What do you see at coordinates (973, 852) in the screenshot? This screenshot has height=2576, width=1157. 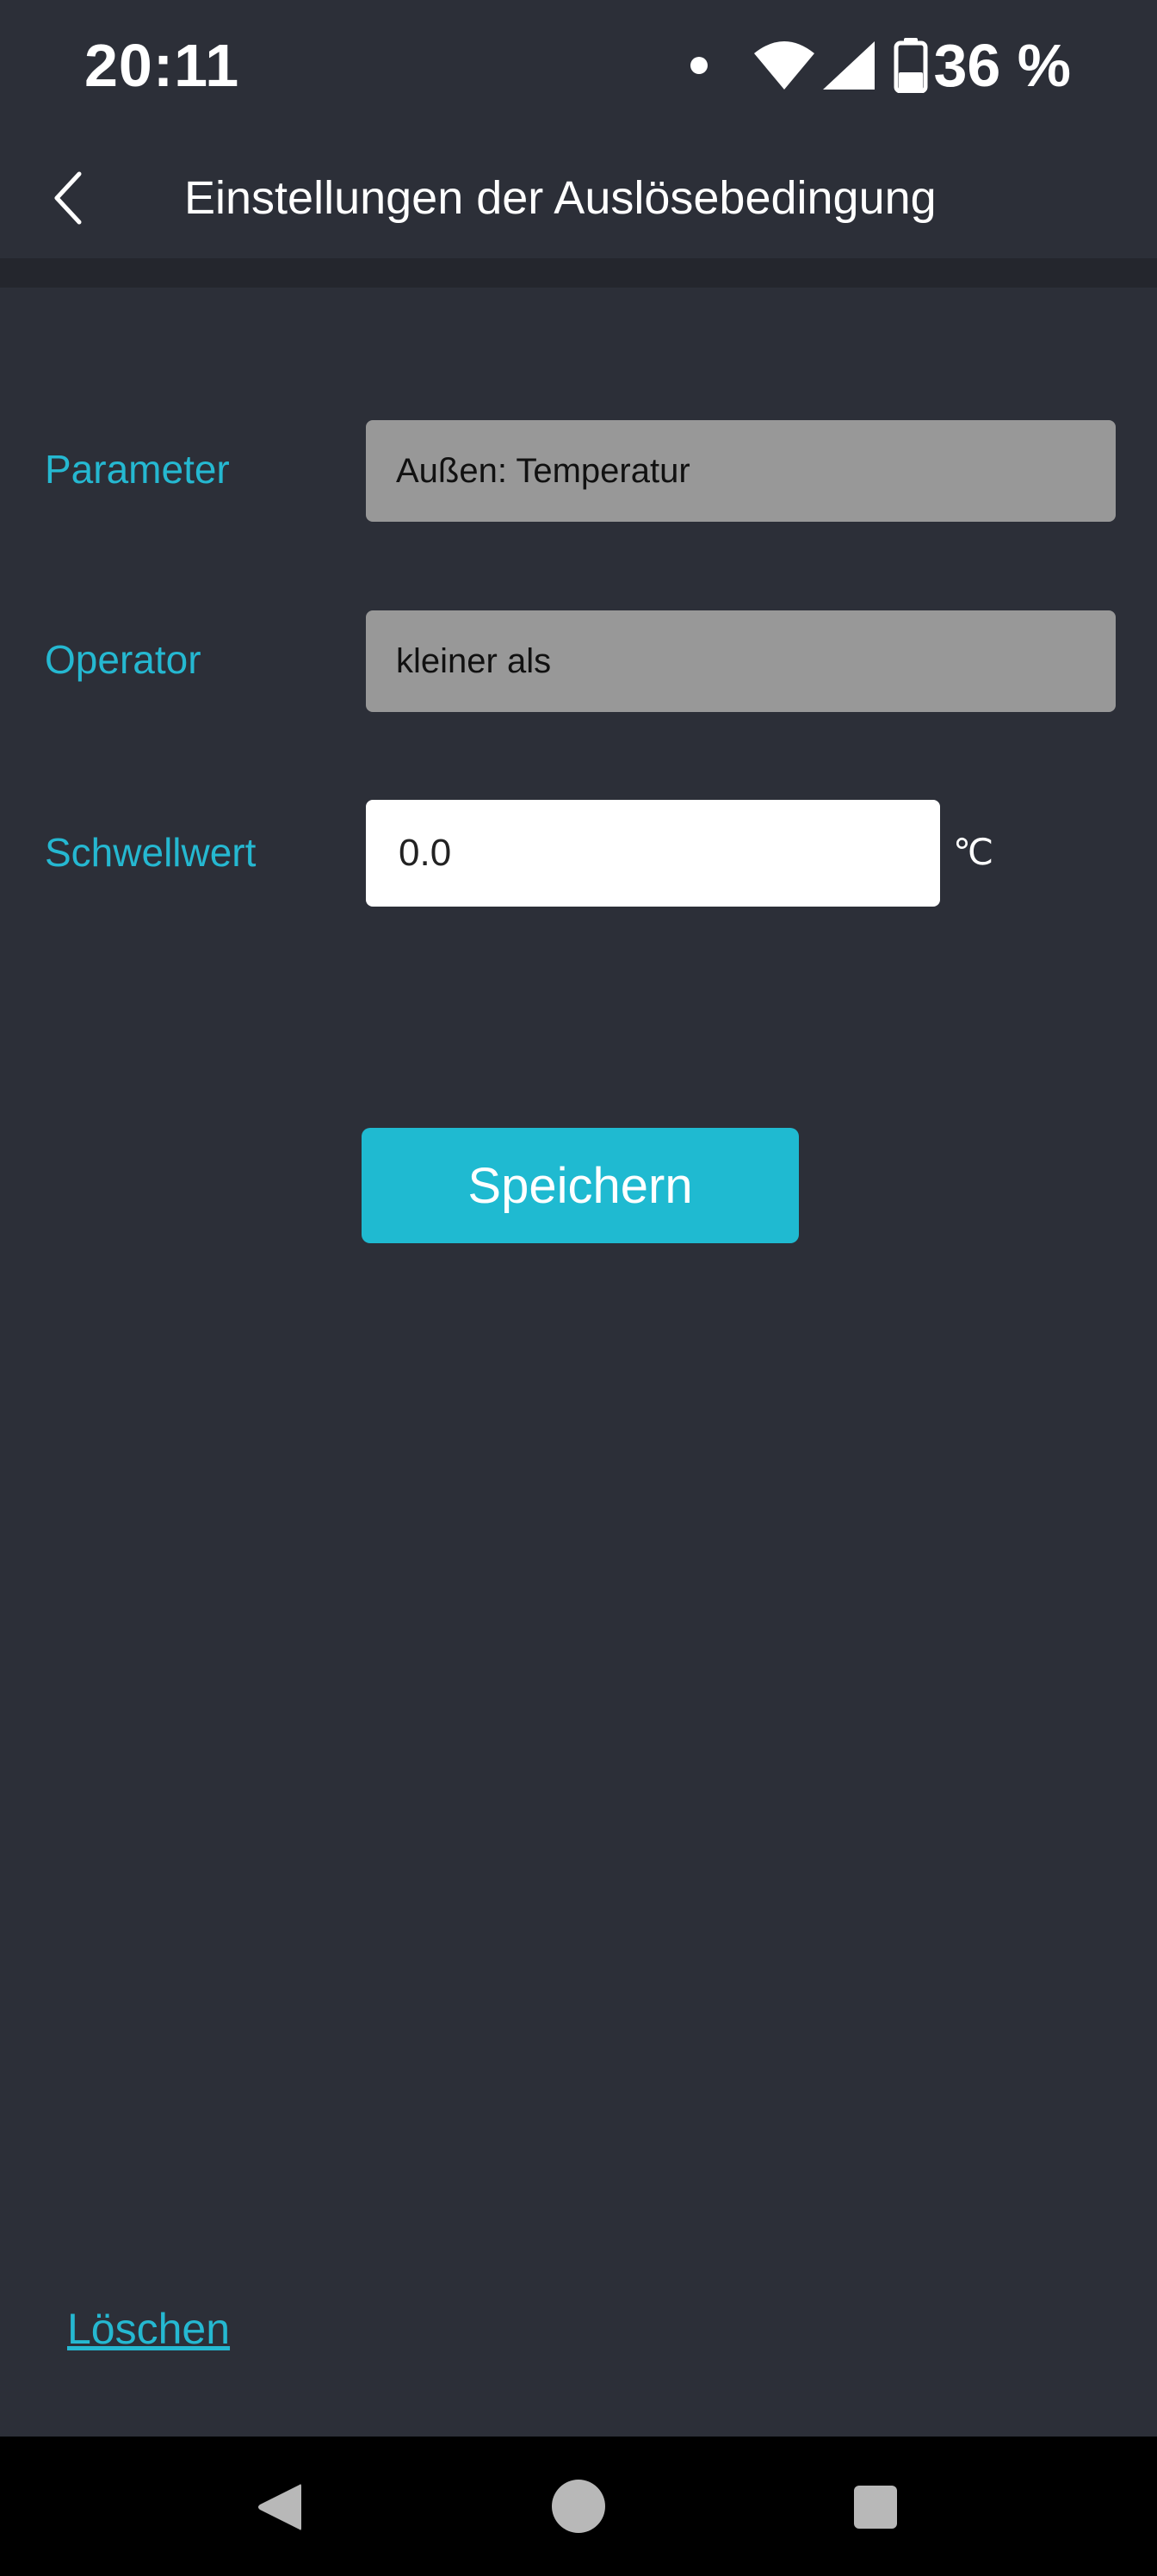 I see `unit-label: ℃` at bounding box center [973, 852].